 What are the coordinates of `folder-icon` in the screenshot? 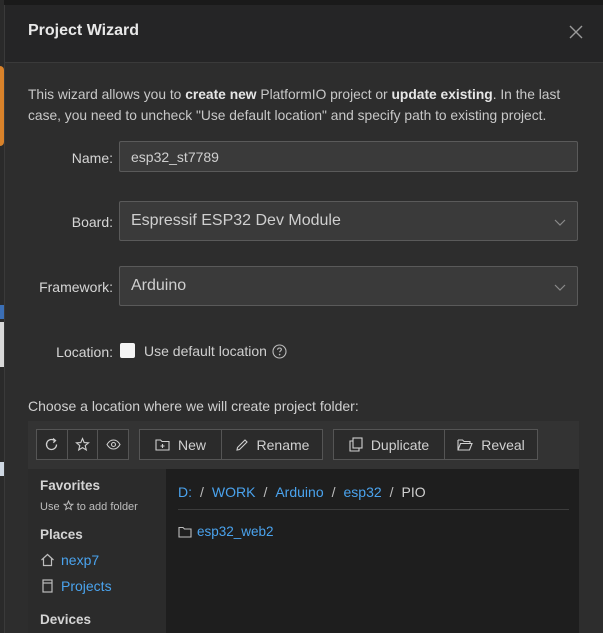 It's located at (185, 532).